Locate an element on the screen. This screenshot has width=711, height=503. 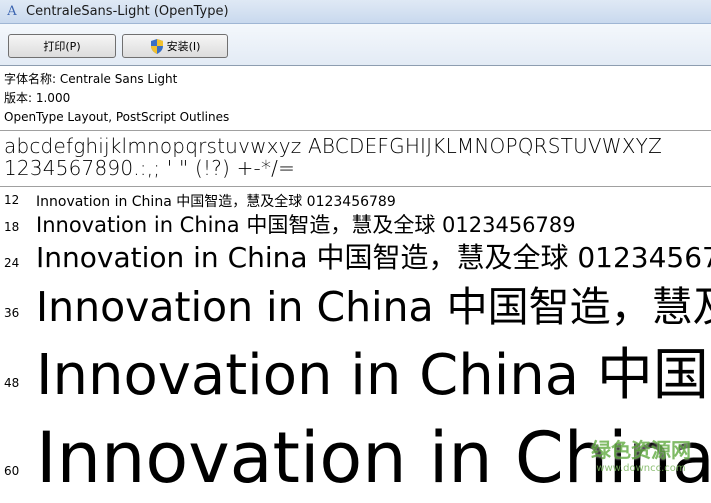
watermark-logo: 绿色资源网 www.downcc.com is located at coordinates (641, 454).